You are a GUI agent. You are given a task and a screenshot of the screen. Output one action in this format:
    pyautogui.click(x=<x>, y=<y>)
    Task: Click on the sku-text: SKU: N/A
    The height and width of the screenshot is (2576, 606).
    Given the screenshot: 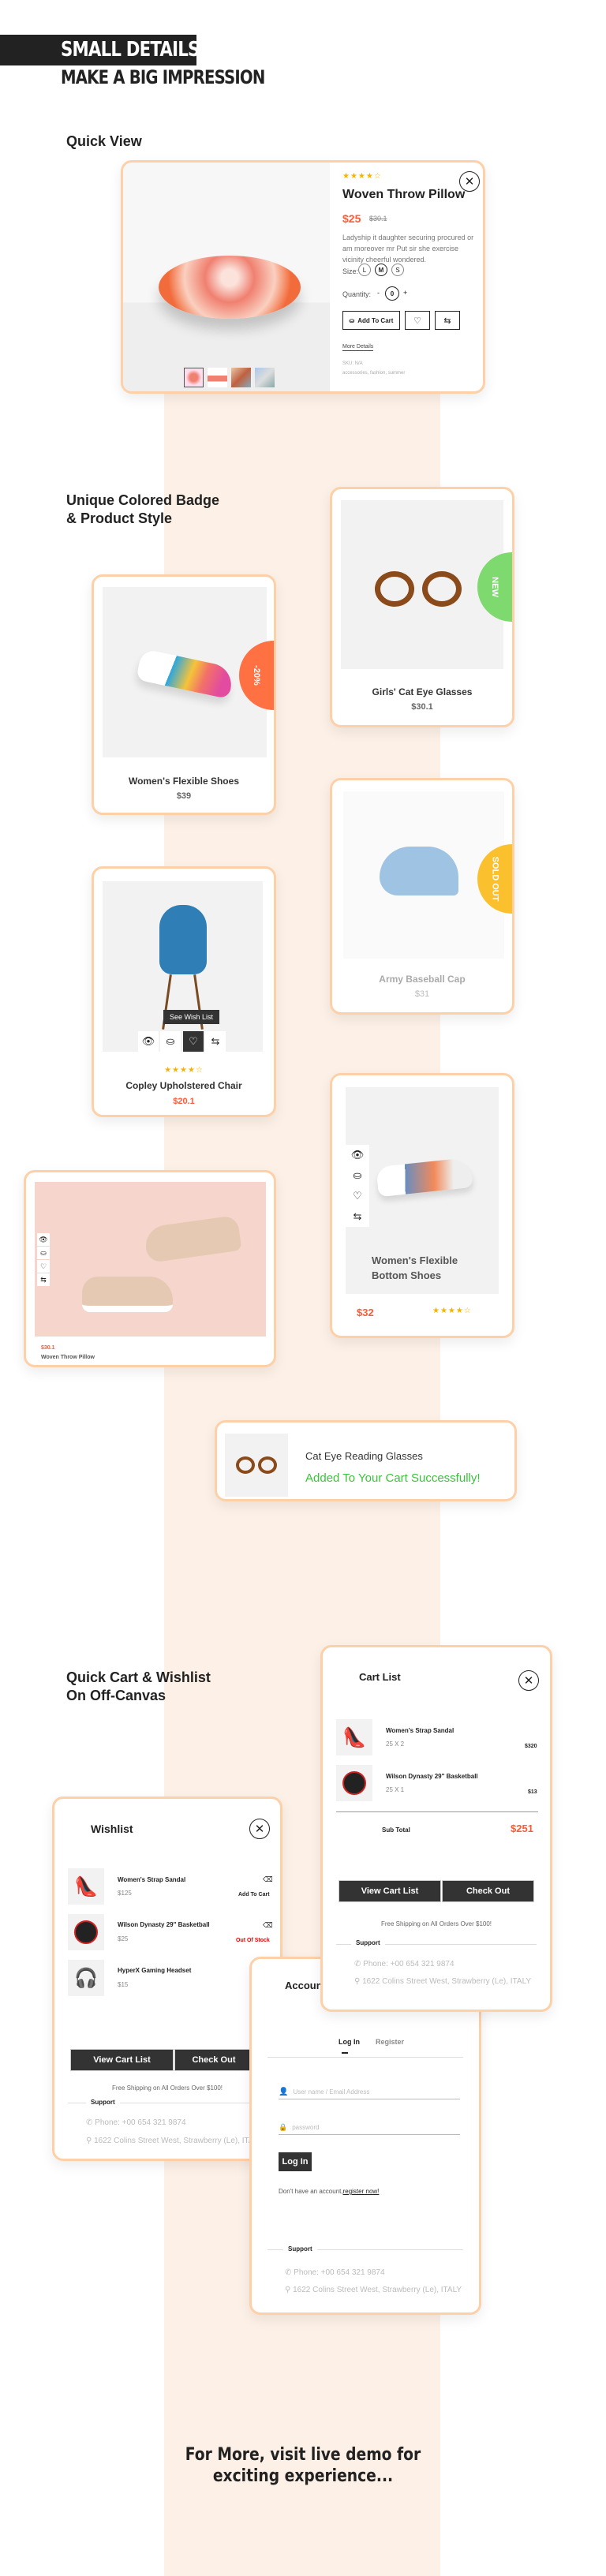 What is the action you would take?
    pyautogui.click(x=352, y=363)
    